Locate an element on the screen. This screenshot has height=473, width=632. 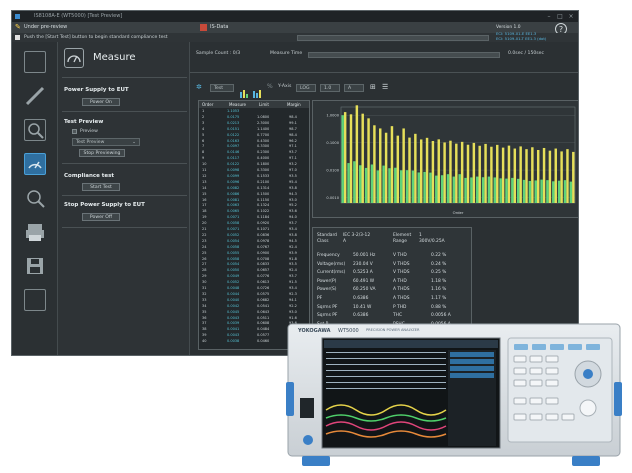
list-icon: ☰ is located at coordinates (385, 87).